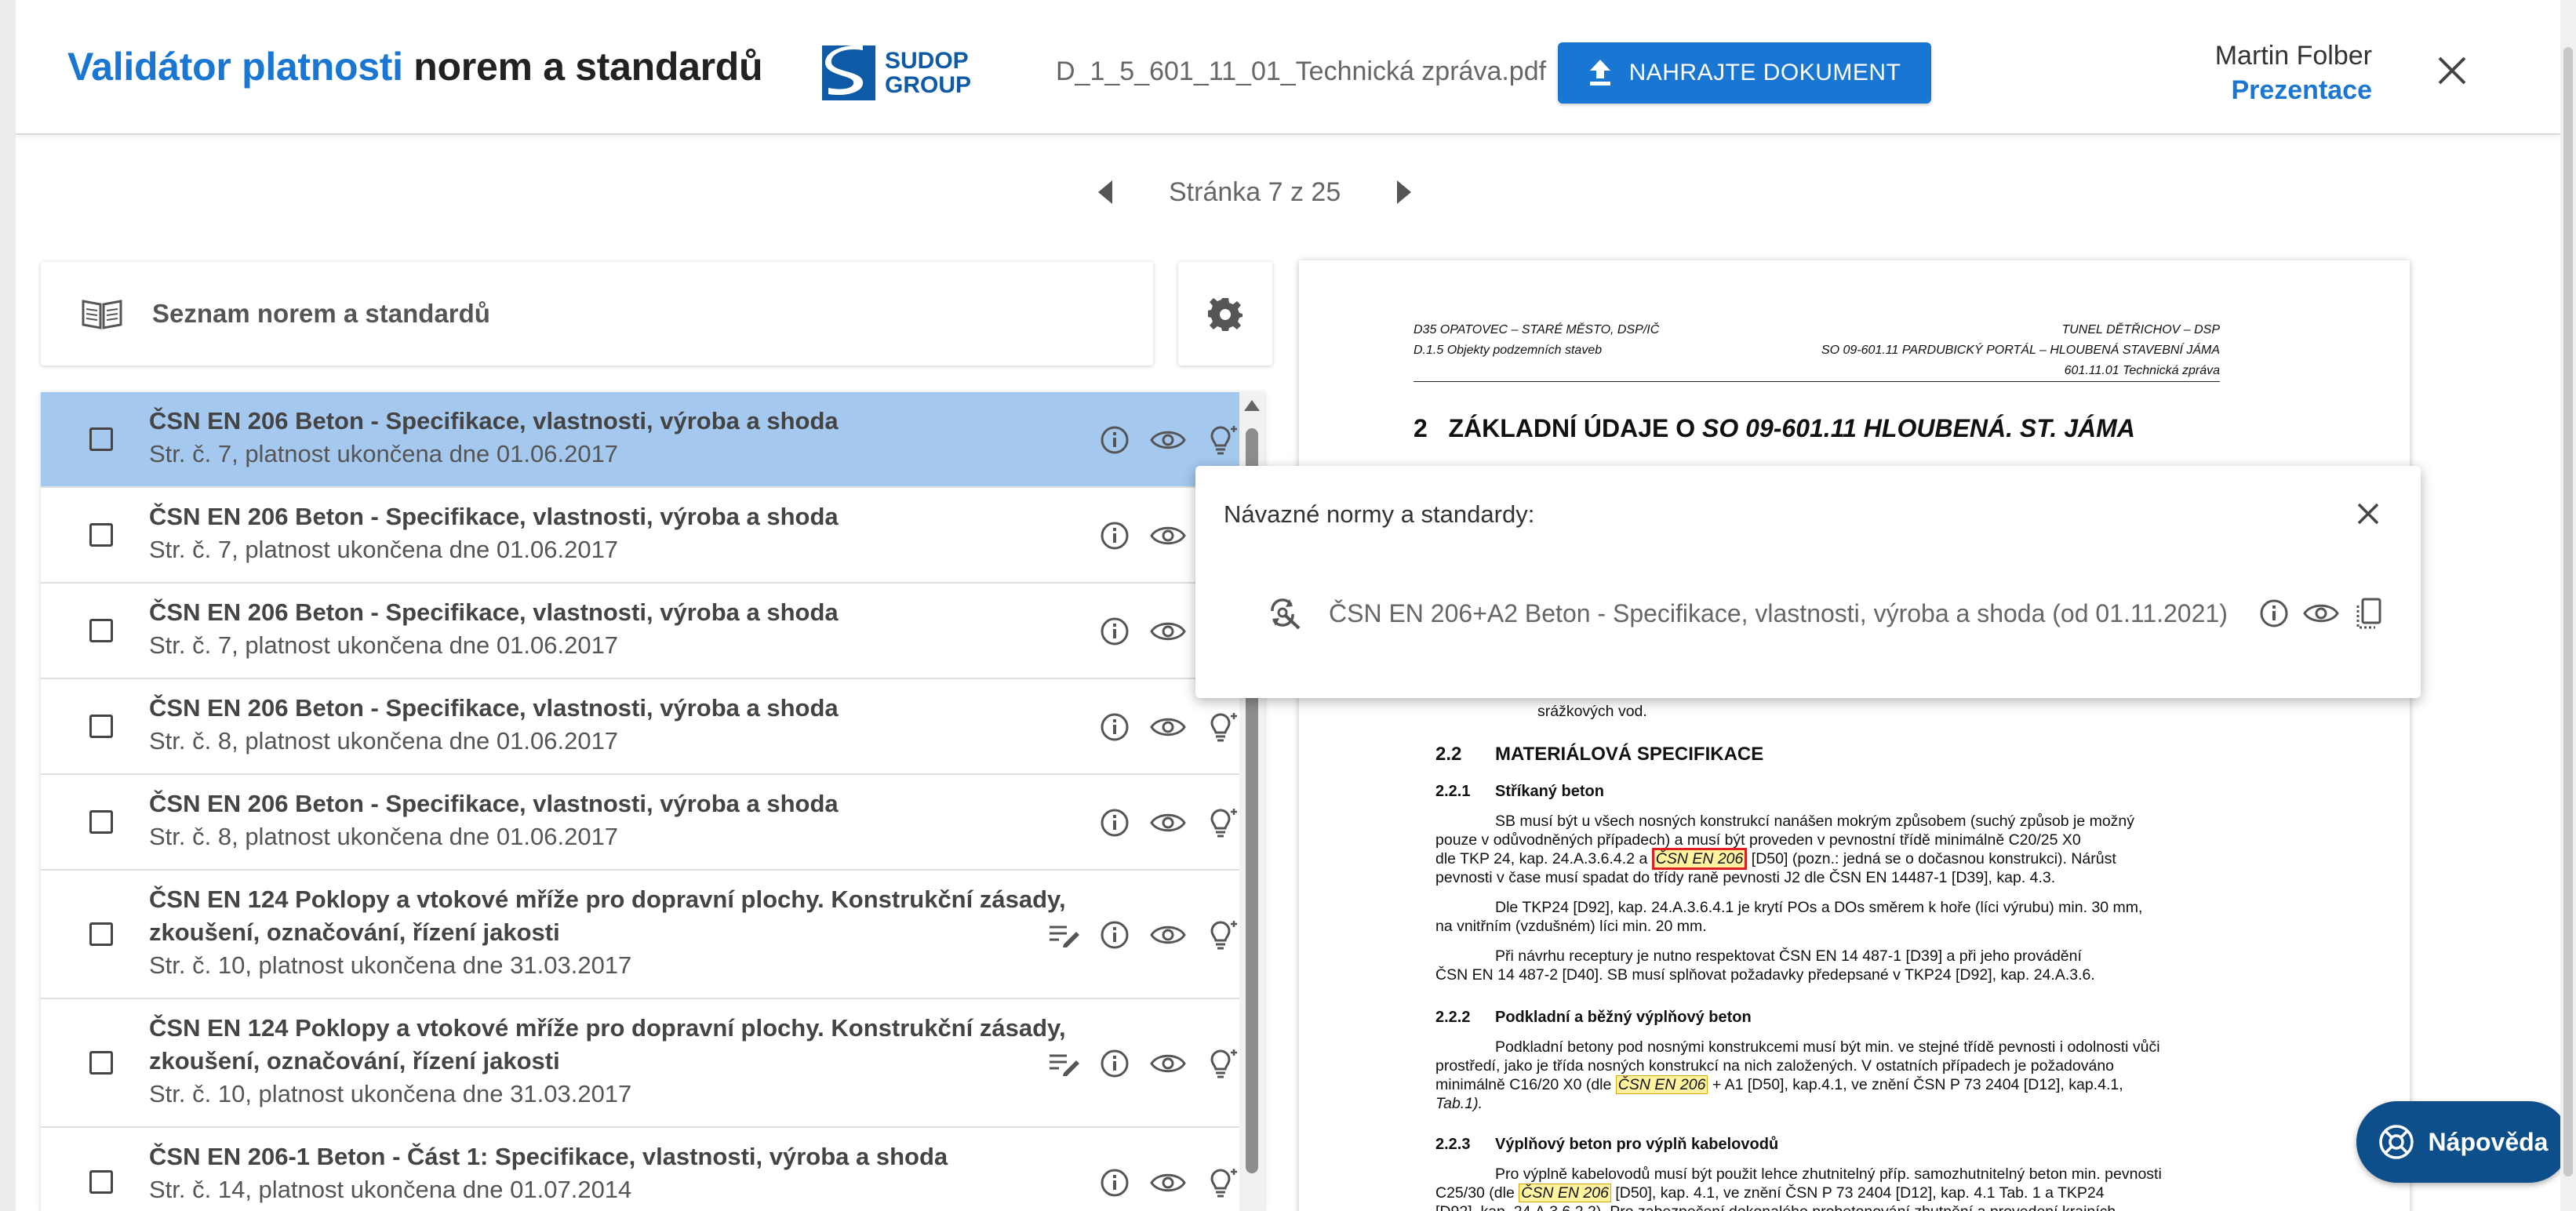 This screenshot has height=1211, width=2576. What do you see at coordinates (1404, 192) in the screenshot?
I see `next-page-icon` at bounding box center [1404, 192].